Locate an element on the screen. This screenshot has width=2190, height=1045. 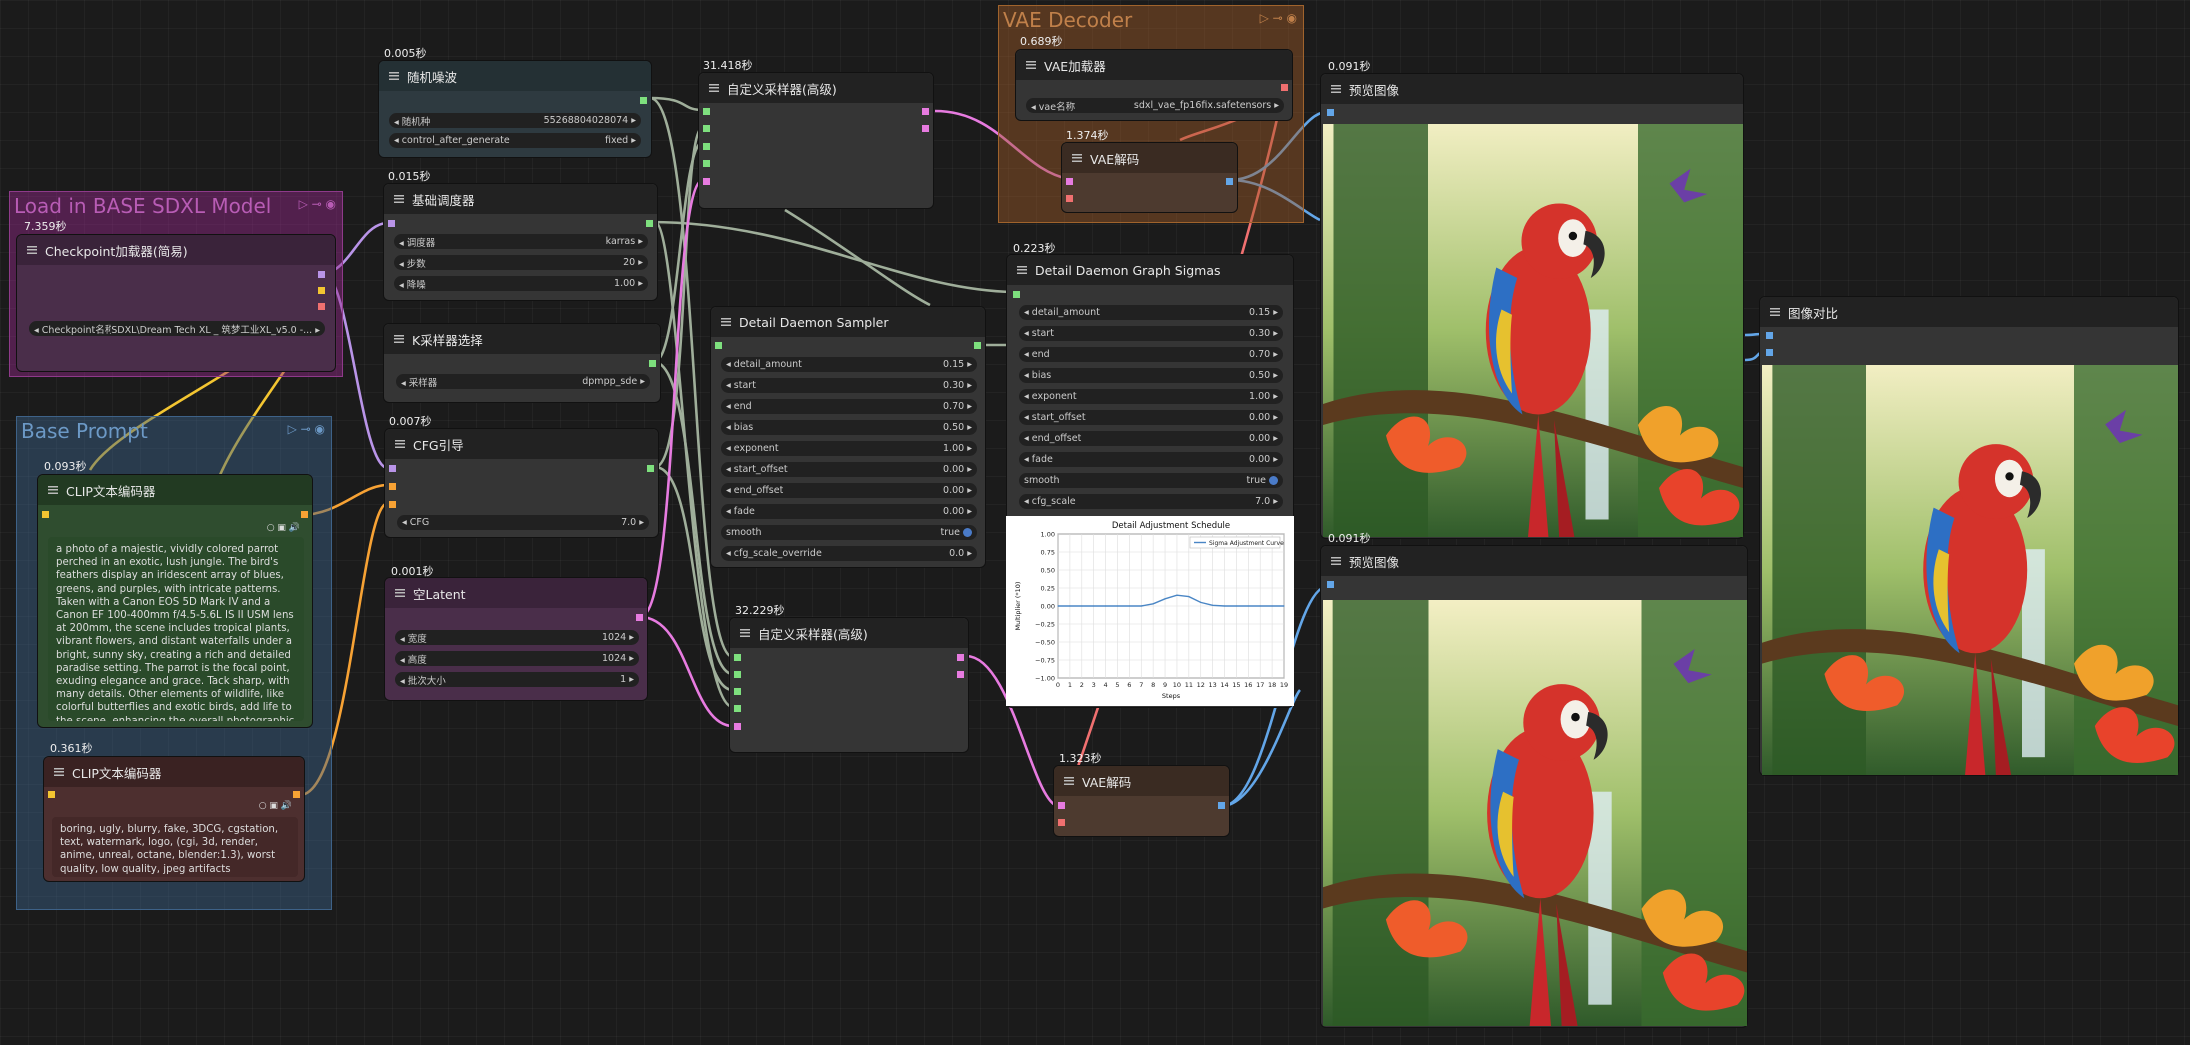
output-port-denoised is located at coordinates (925, 128).